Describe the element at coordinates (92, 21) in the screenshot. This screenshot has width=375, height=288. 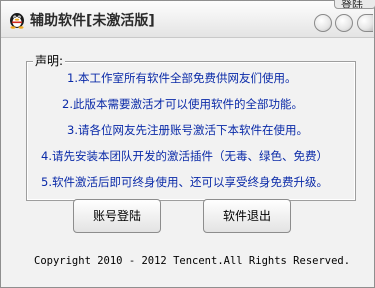
I see `window-title: 辅助软件[未激活版]` at that location.